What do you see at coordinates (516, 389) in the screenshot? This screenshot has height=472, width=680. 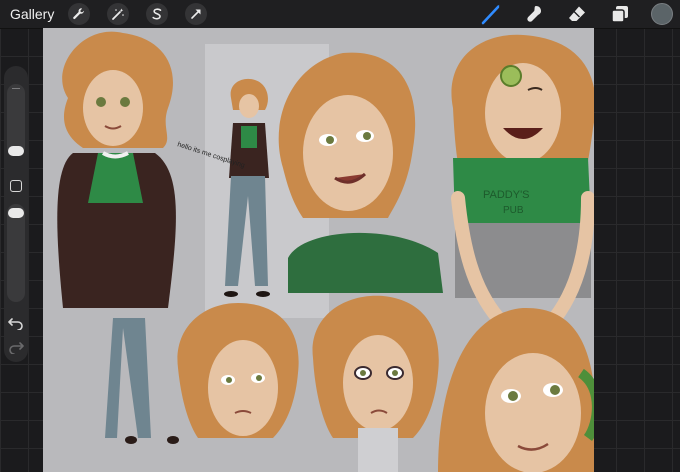 I see `figure-closeup-head` at bounding box center [516, 389].